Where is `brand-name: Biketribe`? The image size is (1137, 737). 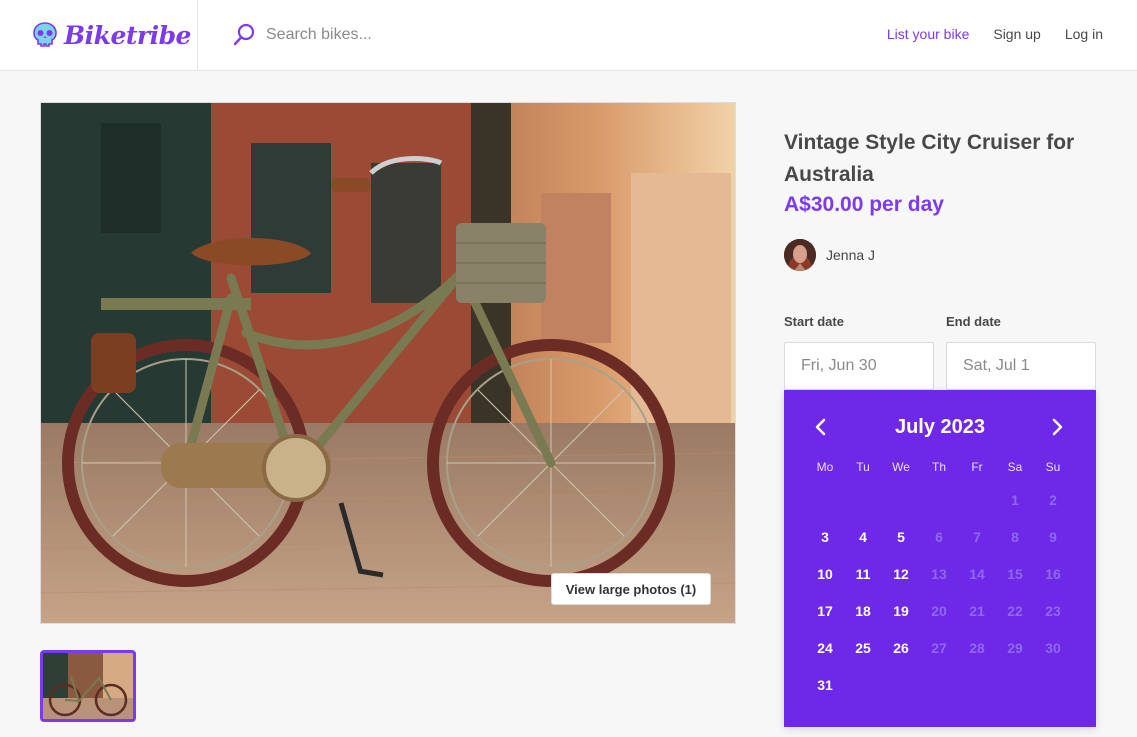 brand-name: Biketribe is located at coordinates (127, 35).